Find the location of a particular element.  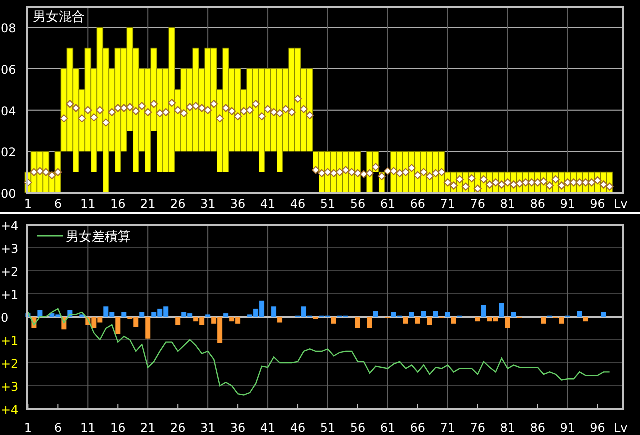

chart-title: 男女混合 is located at coordinates (59, 17).